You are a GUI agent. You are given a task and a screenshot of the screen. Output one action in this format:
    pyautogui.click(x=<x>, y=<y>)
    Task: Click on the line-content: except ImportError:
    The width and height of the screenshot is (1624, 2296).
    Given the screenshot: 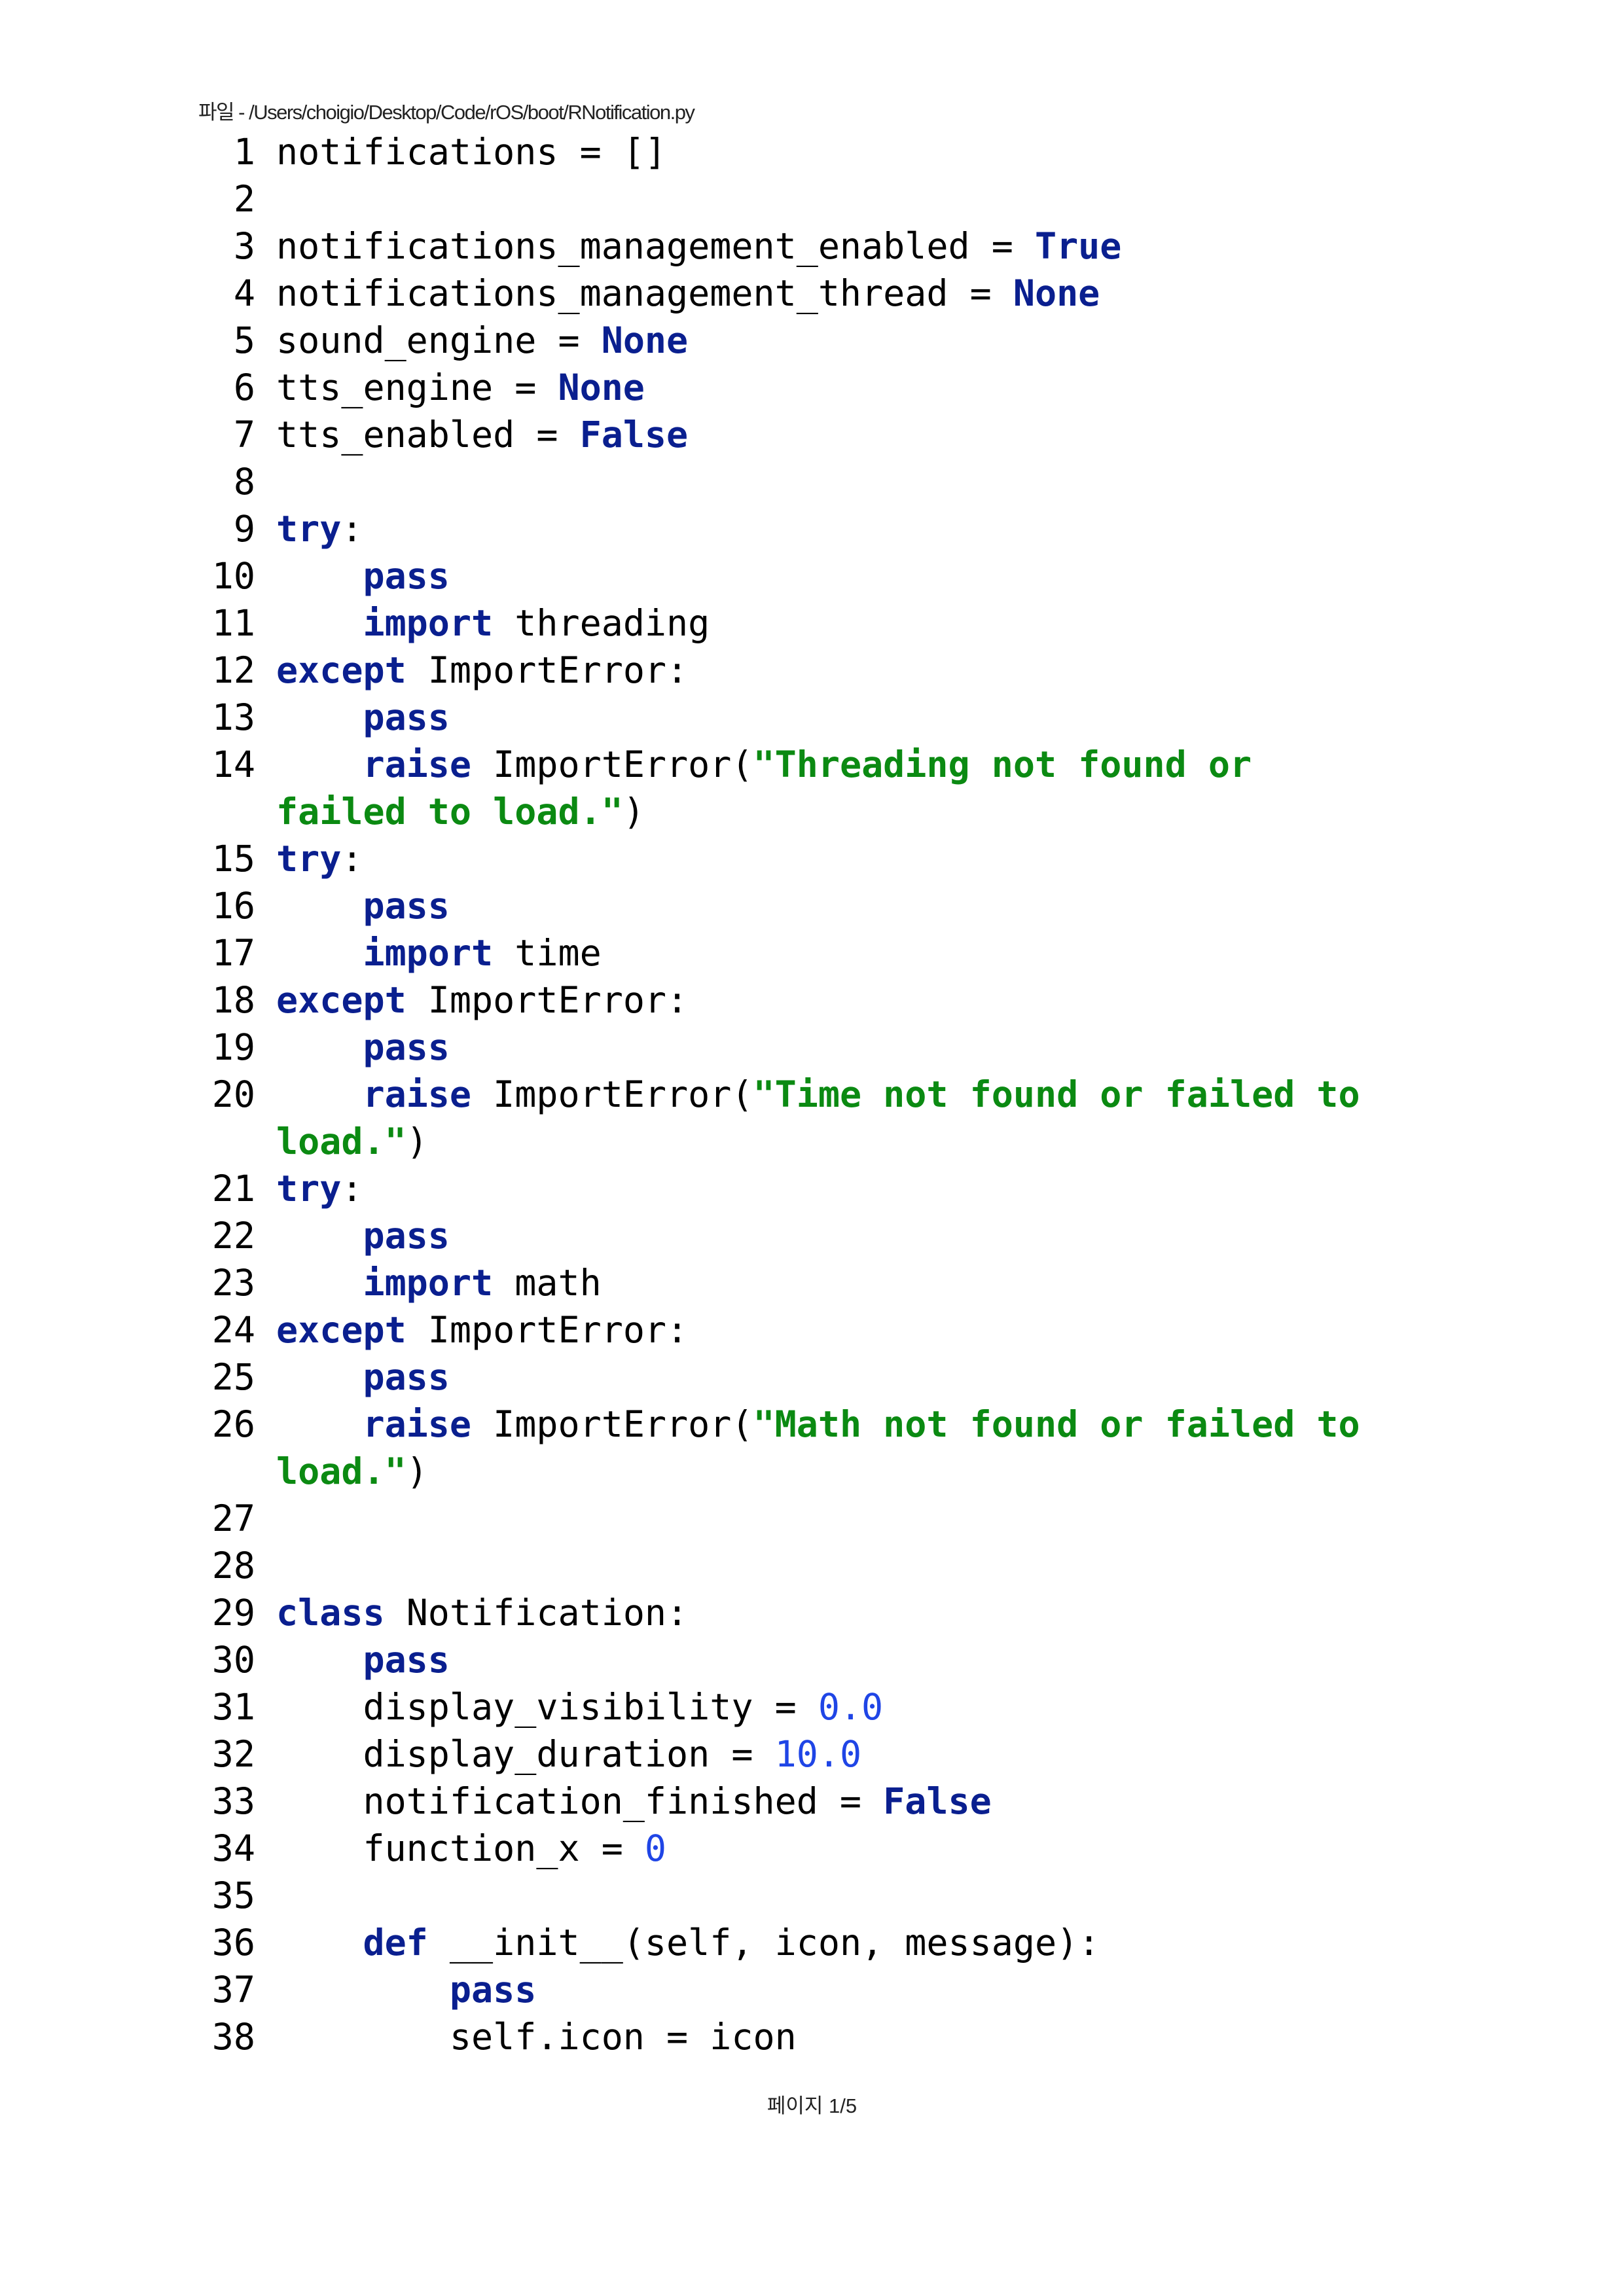 What is the action you would take?
    pyautogui.click(x=482, y=670)
    